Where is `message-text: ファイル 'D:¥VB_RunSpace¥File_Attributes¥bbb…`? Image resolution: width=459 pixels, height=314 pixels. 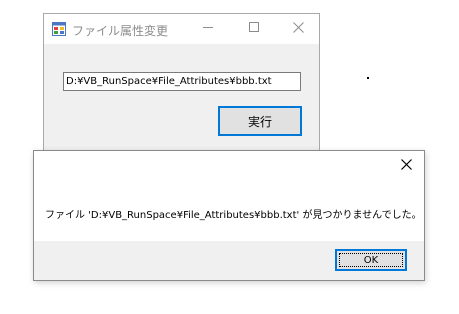
message-text: ファイル 'D:¥VB_RunSpace¥File_Attributes¥bbb… is located at coordinates (233, 215).